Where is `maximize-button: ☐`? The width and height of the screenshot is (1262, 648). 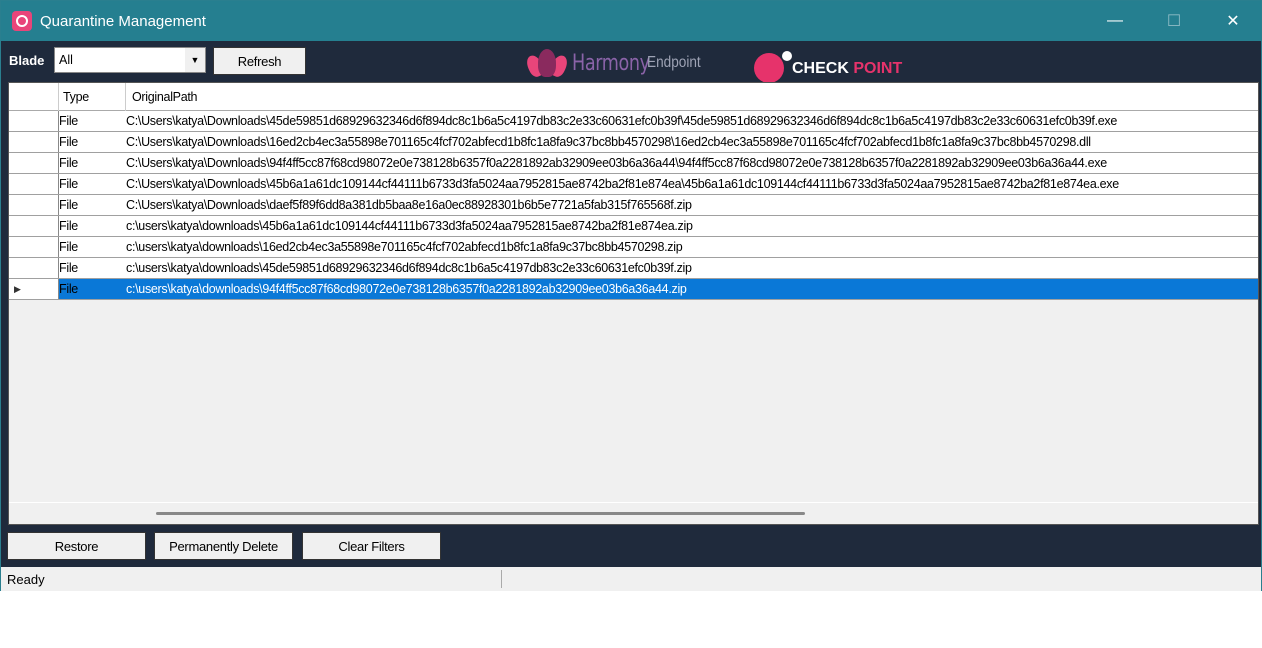
maximize-button: ☐ is located at coordinates (1174, 21).